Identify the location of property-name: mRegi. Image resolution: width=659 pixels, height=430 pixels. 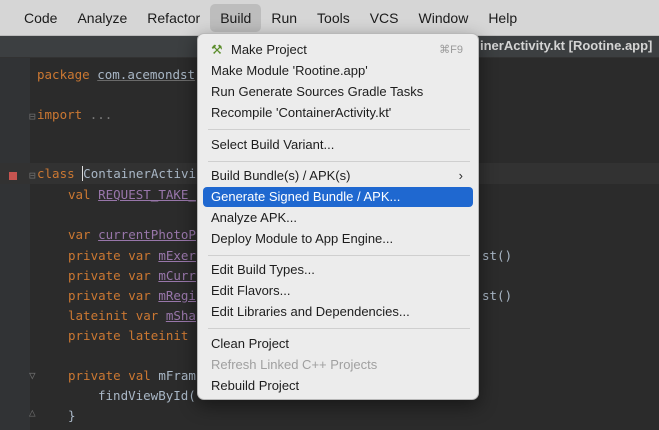
(177, 295).